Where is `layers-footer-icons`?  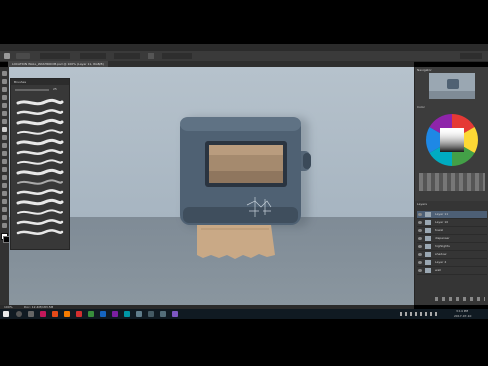
layers-footer-icons is located at coordinates (460, 299).